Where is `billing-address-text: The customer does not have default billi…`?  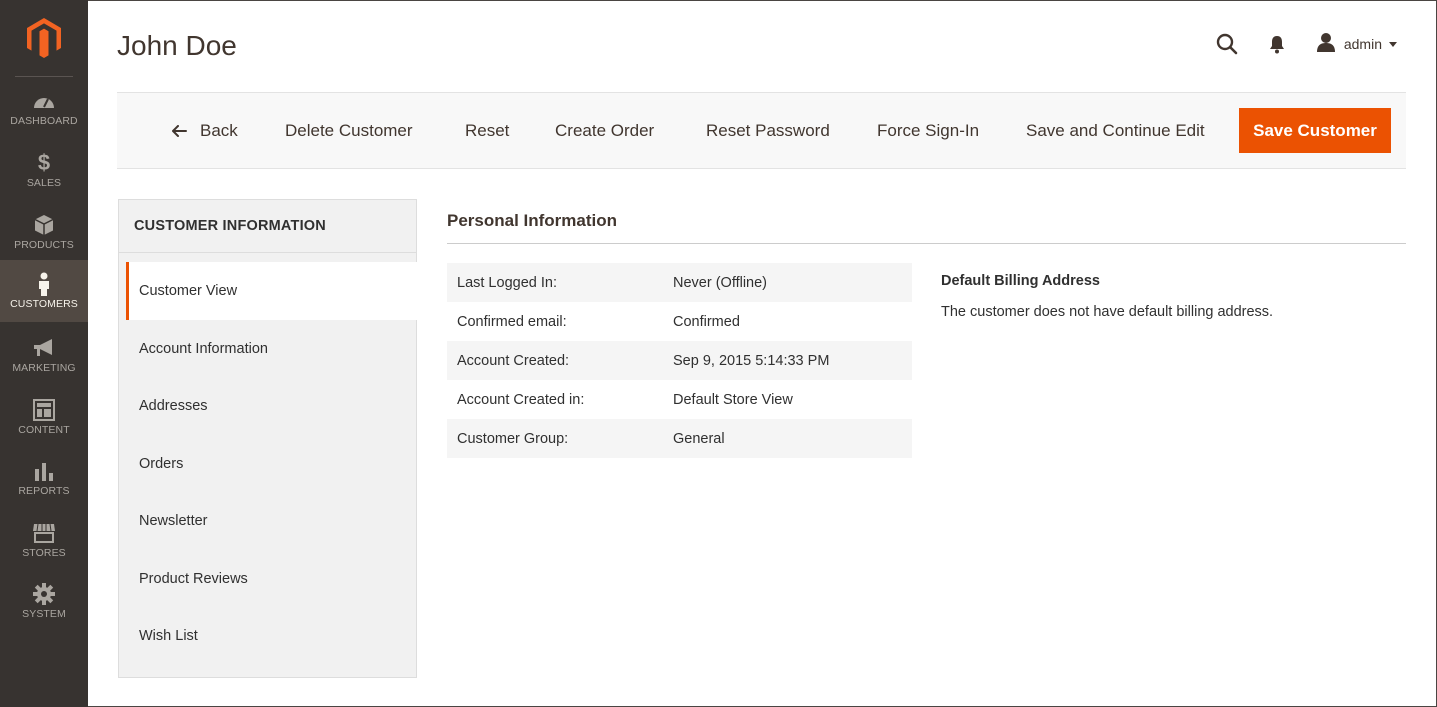
billing-address-text: The customer does not have default billi… is located at coordinates (1107, 312).